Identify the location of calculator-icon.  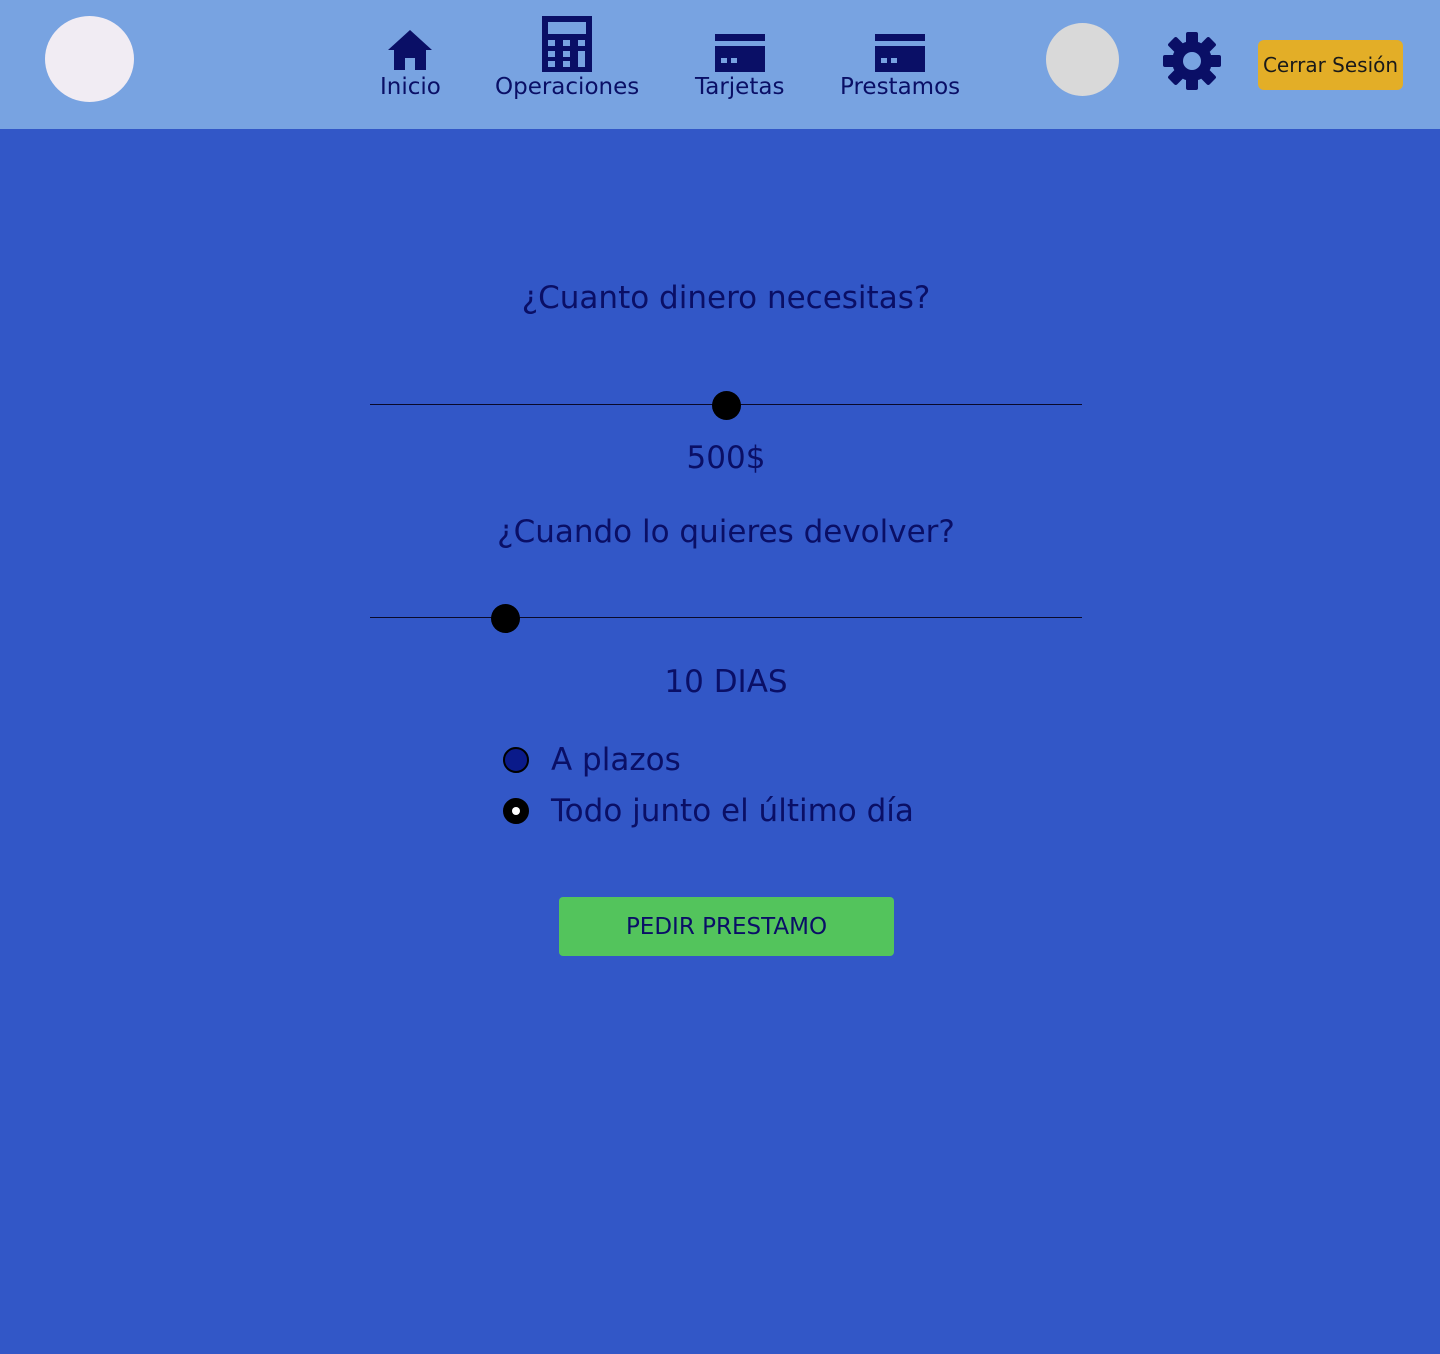
(567, 44).